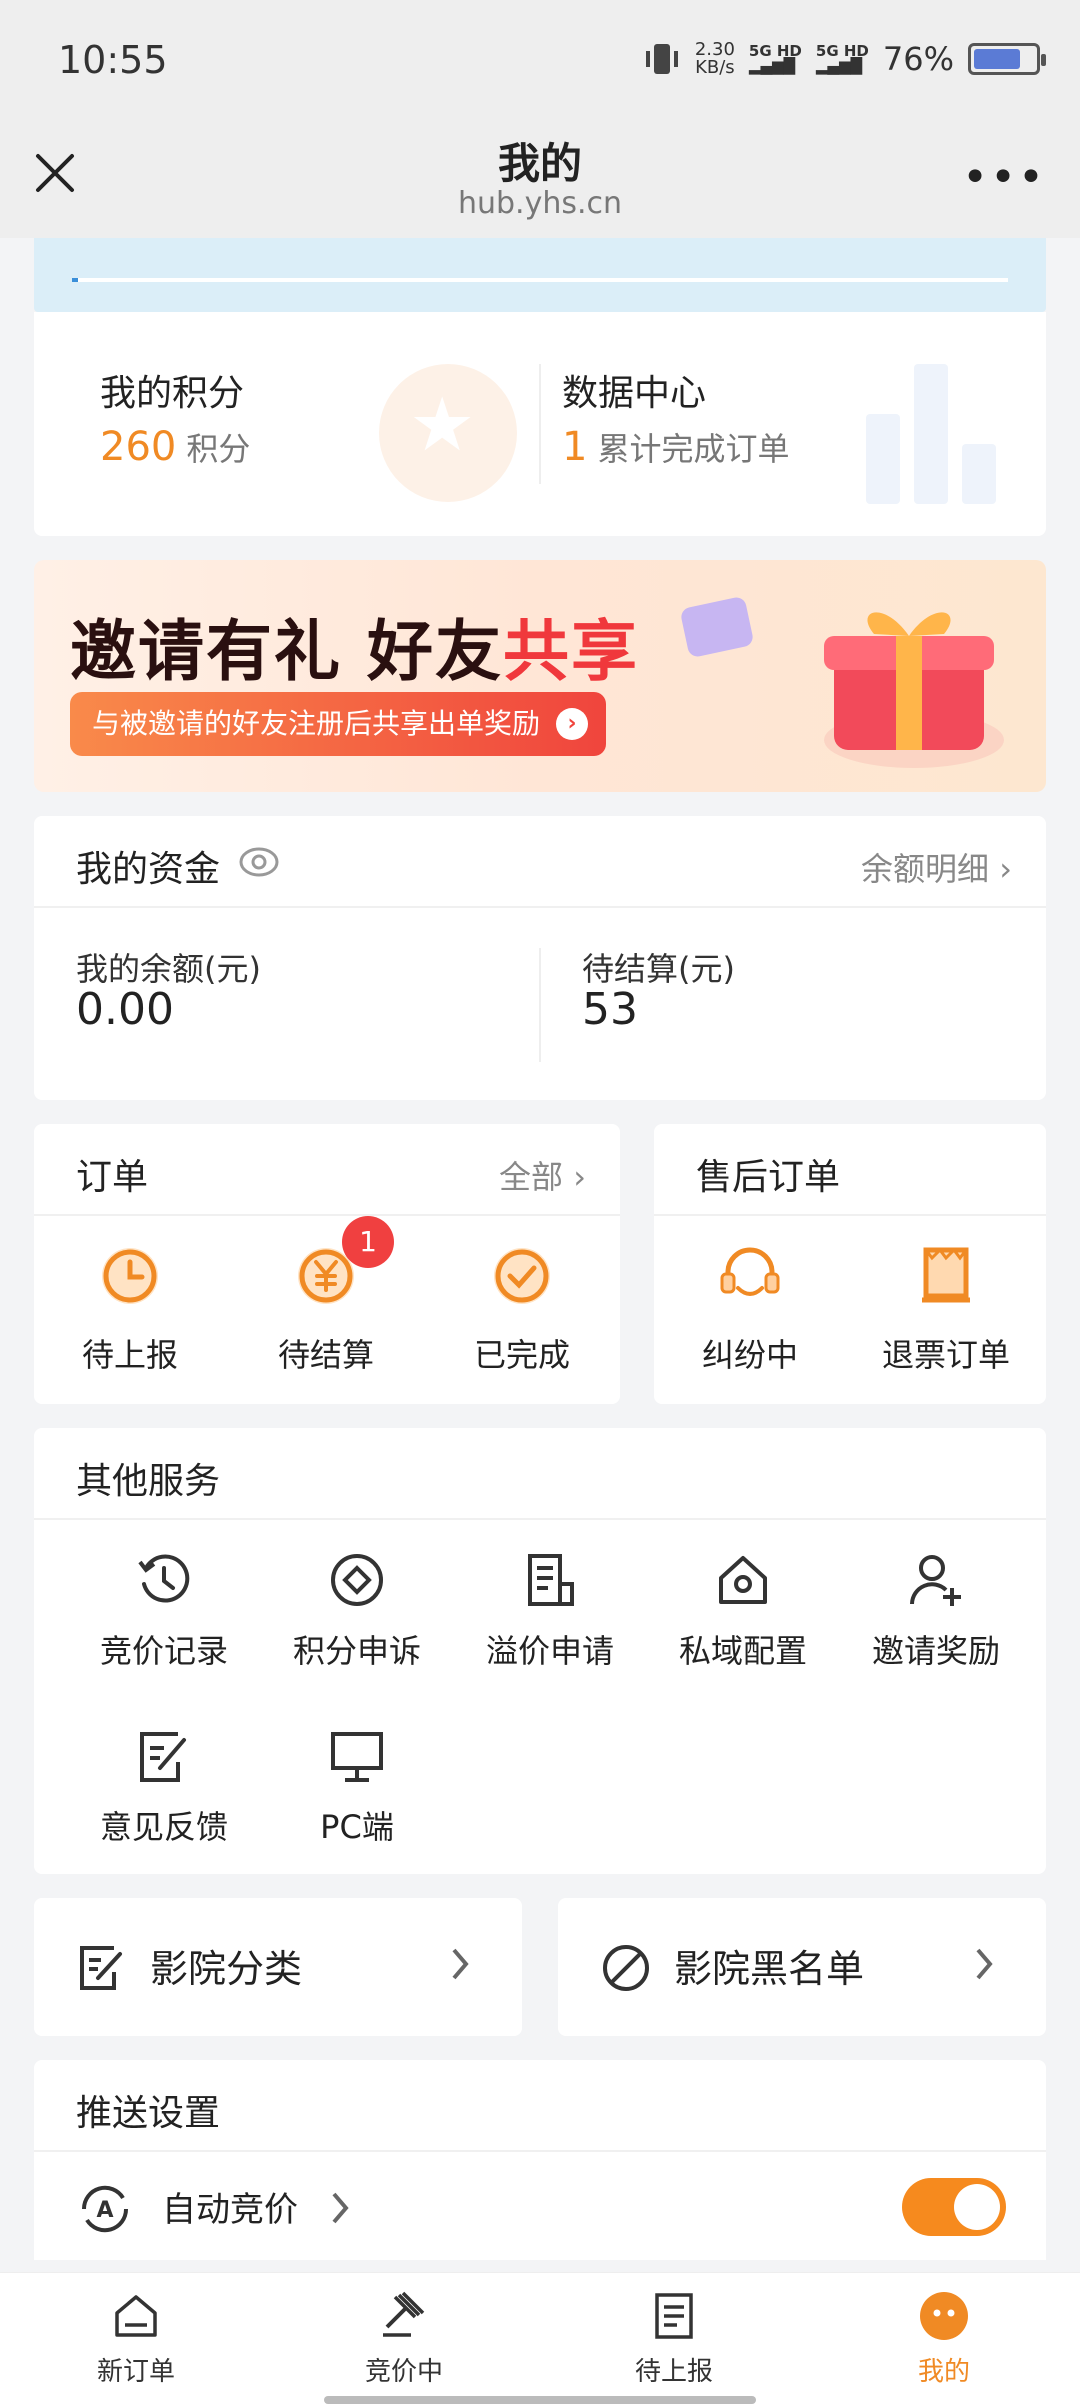  Describe the element at coordinates (357, 1787) in the screenshot. I see `service-pc: PC端` at that location.